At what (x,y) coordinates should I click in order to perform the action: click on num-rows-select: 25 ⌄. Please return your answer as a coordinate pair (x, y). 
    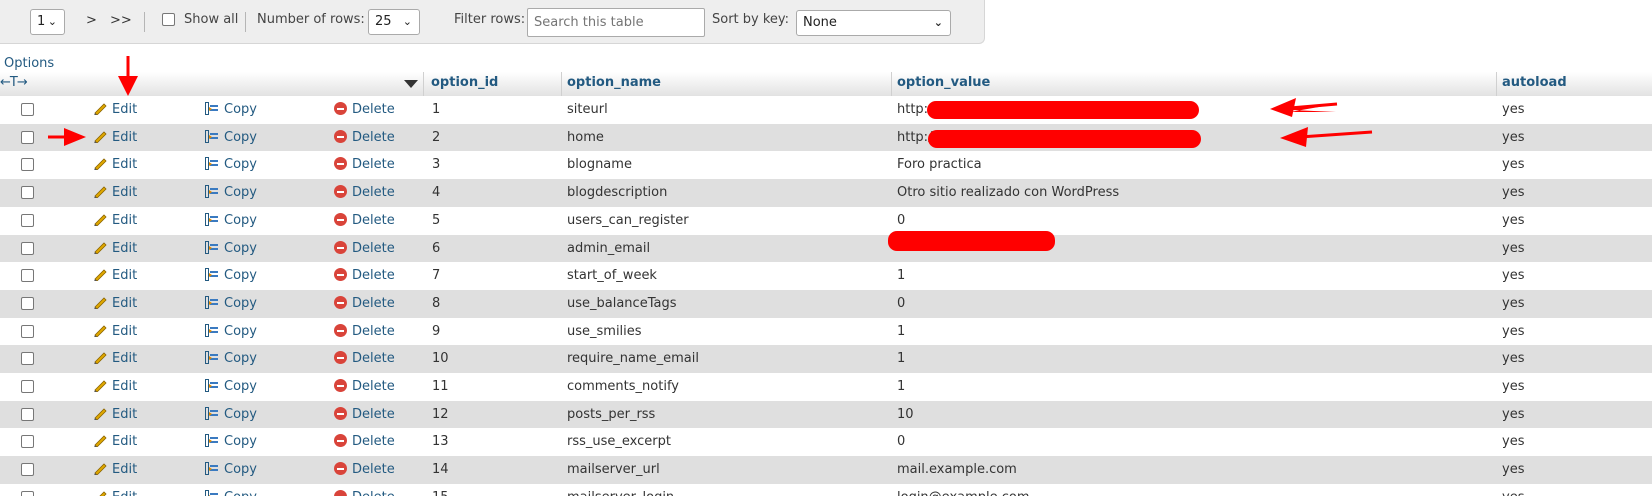
    Looking at the image, I should click on (394, 22).